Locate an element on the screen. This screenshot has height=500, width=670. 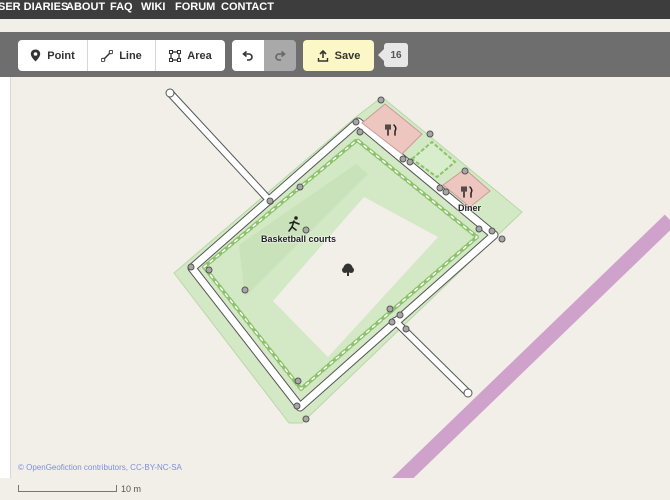
scale-label: 10 m is located at coordinates (131, 489).